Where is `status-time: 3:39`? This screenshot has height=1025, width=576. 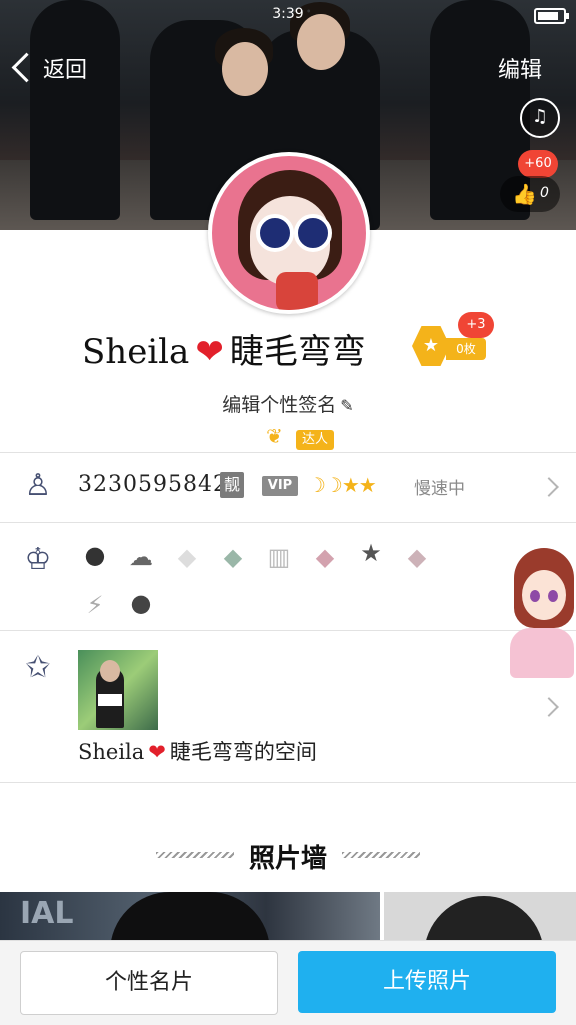 status-time: 3:39 is located at coordinates (288, 14).